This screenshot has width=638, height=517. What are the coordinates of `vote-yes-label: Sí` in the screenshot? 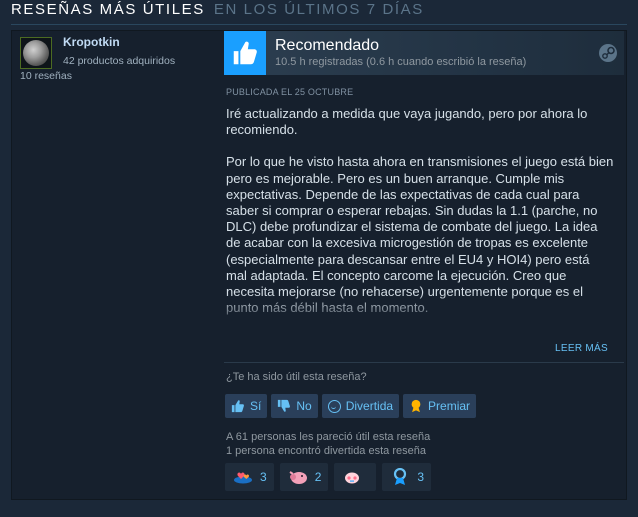 It's located at (256, 406).